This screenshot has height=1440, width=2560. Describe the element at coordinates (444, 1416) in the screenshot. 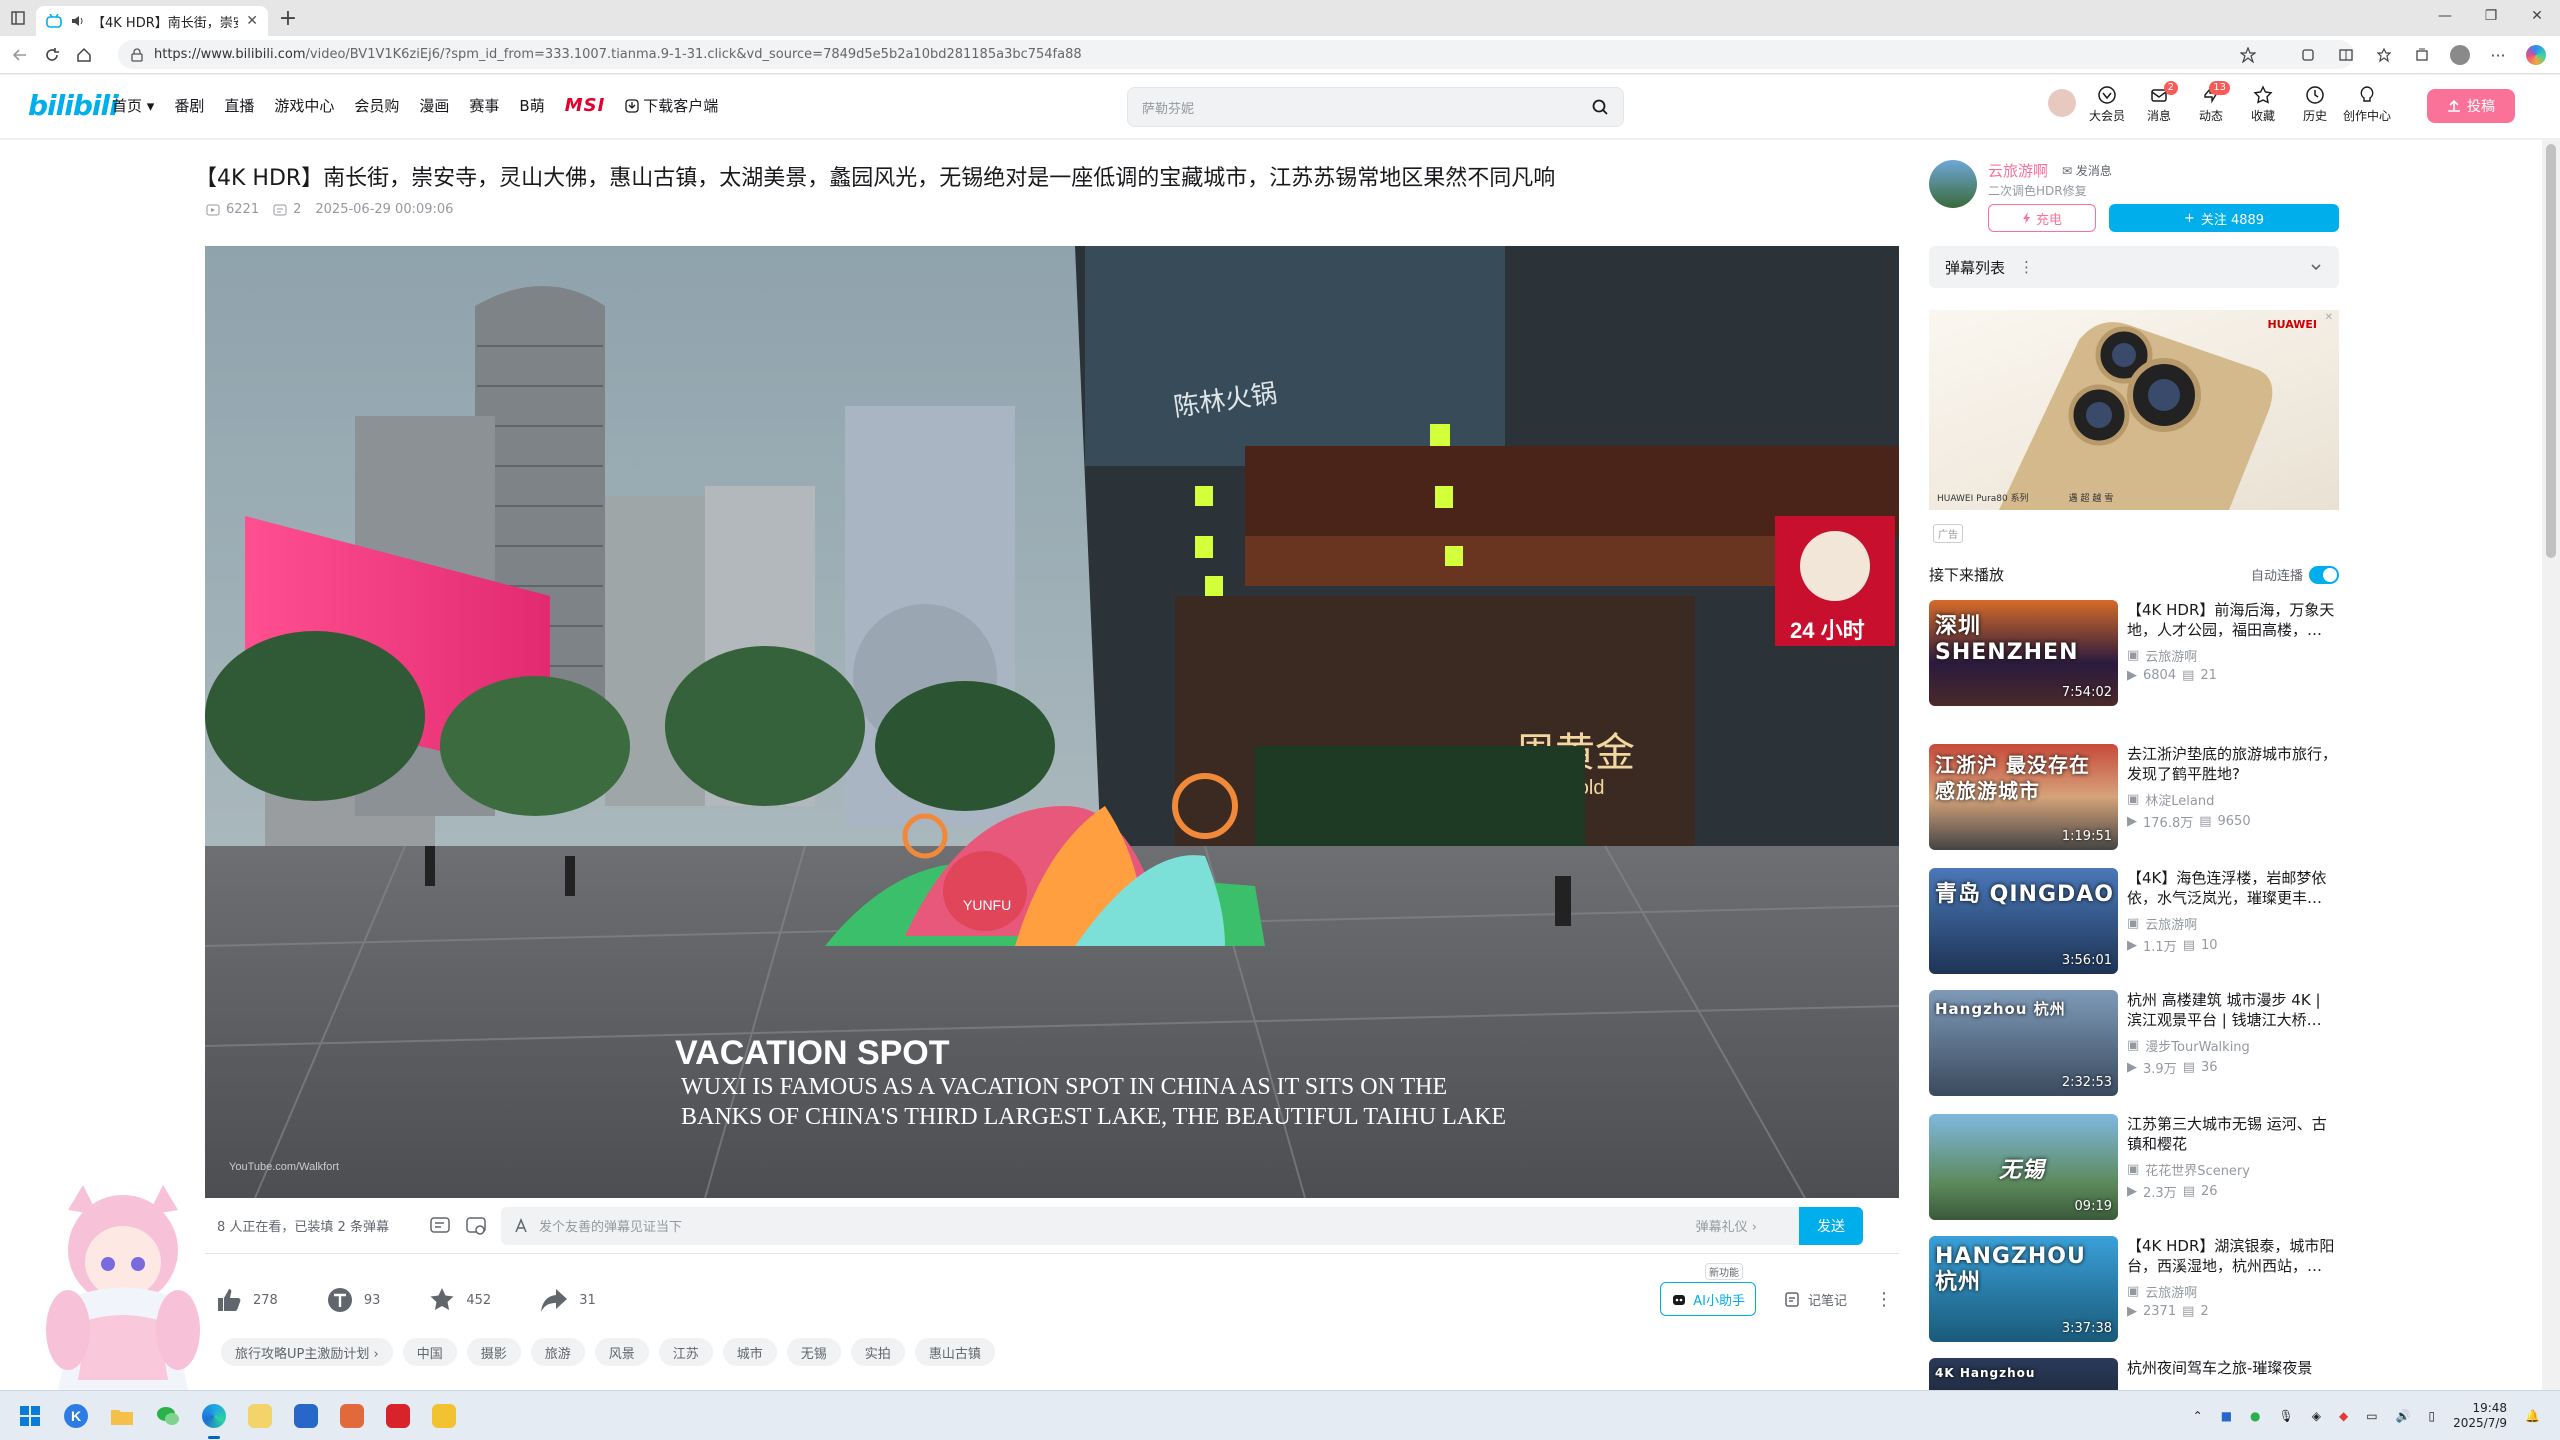

I see `yellow-app-icon` at that location.